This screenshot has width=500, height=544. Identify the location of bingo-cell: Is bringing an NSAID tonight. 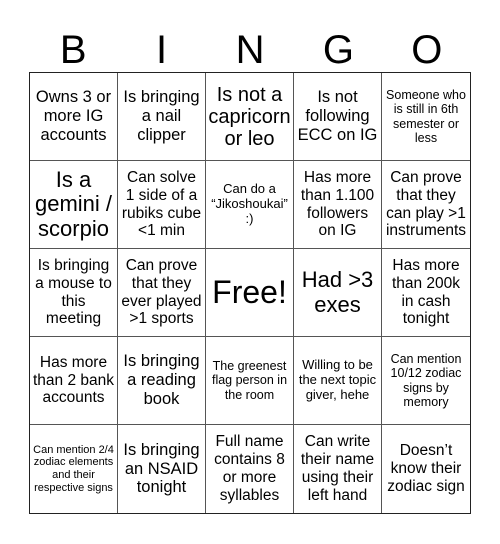
(162, 469).